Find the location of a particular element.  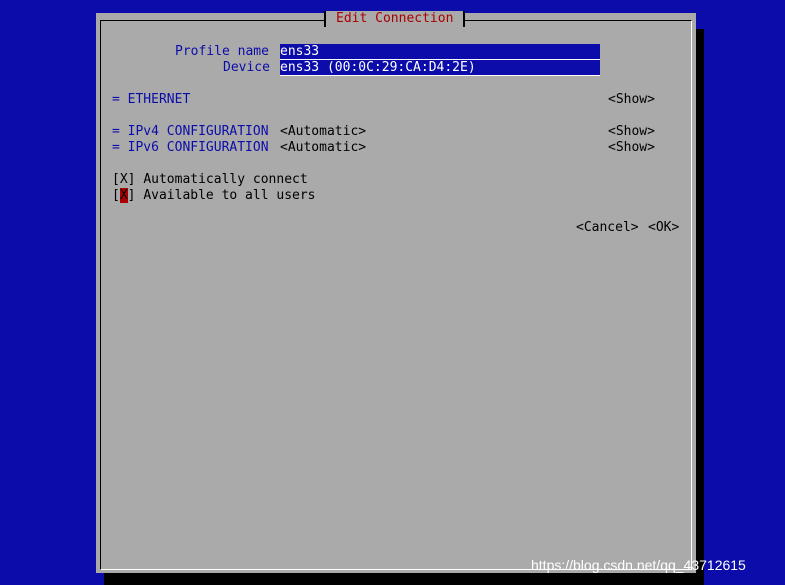

profile-name-field: ens33 is located at coordinates (440, 52).